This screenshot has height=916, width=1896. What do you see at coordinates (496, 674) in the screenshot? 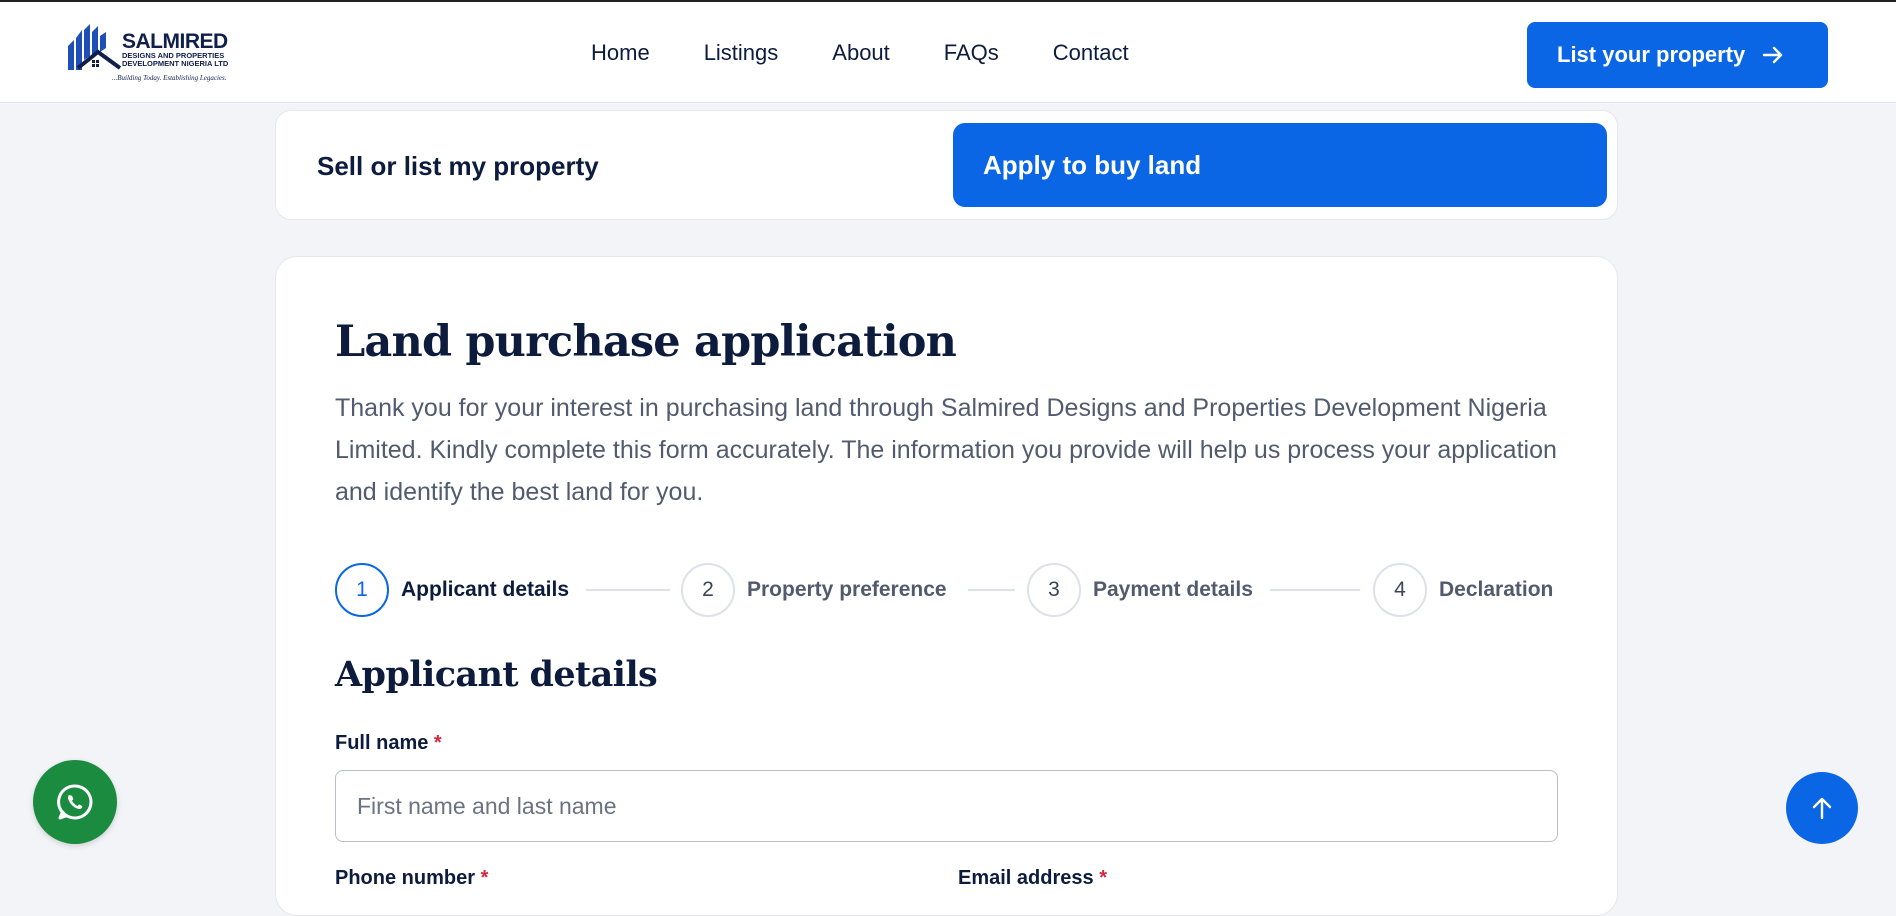
I see `section-title: Applicant details` at bounding box center [496, 674].